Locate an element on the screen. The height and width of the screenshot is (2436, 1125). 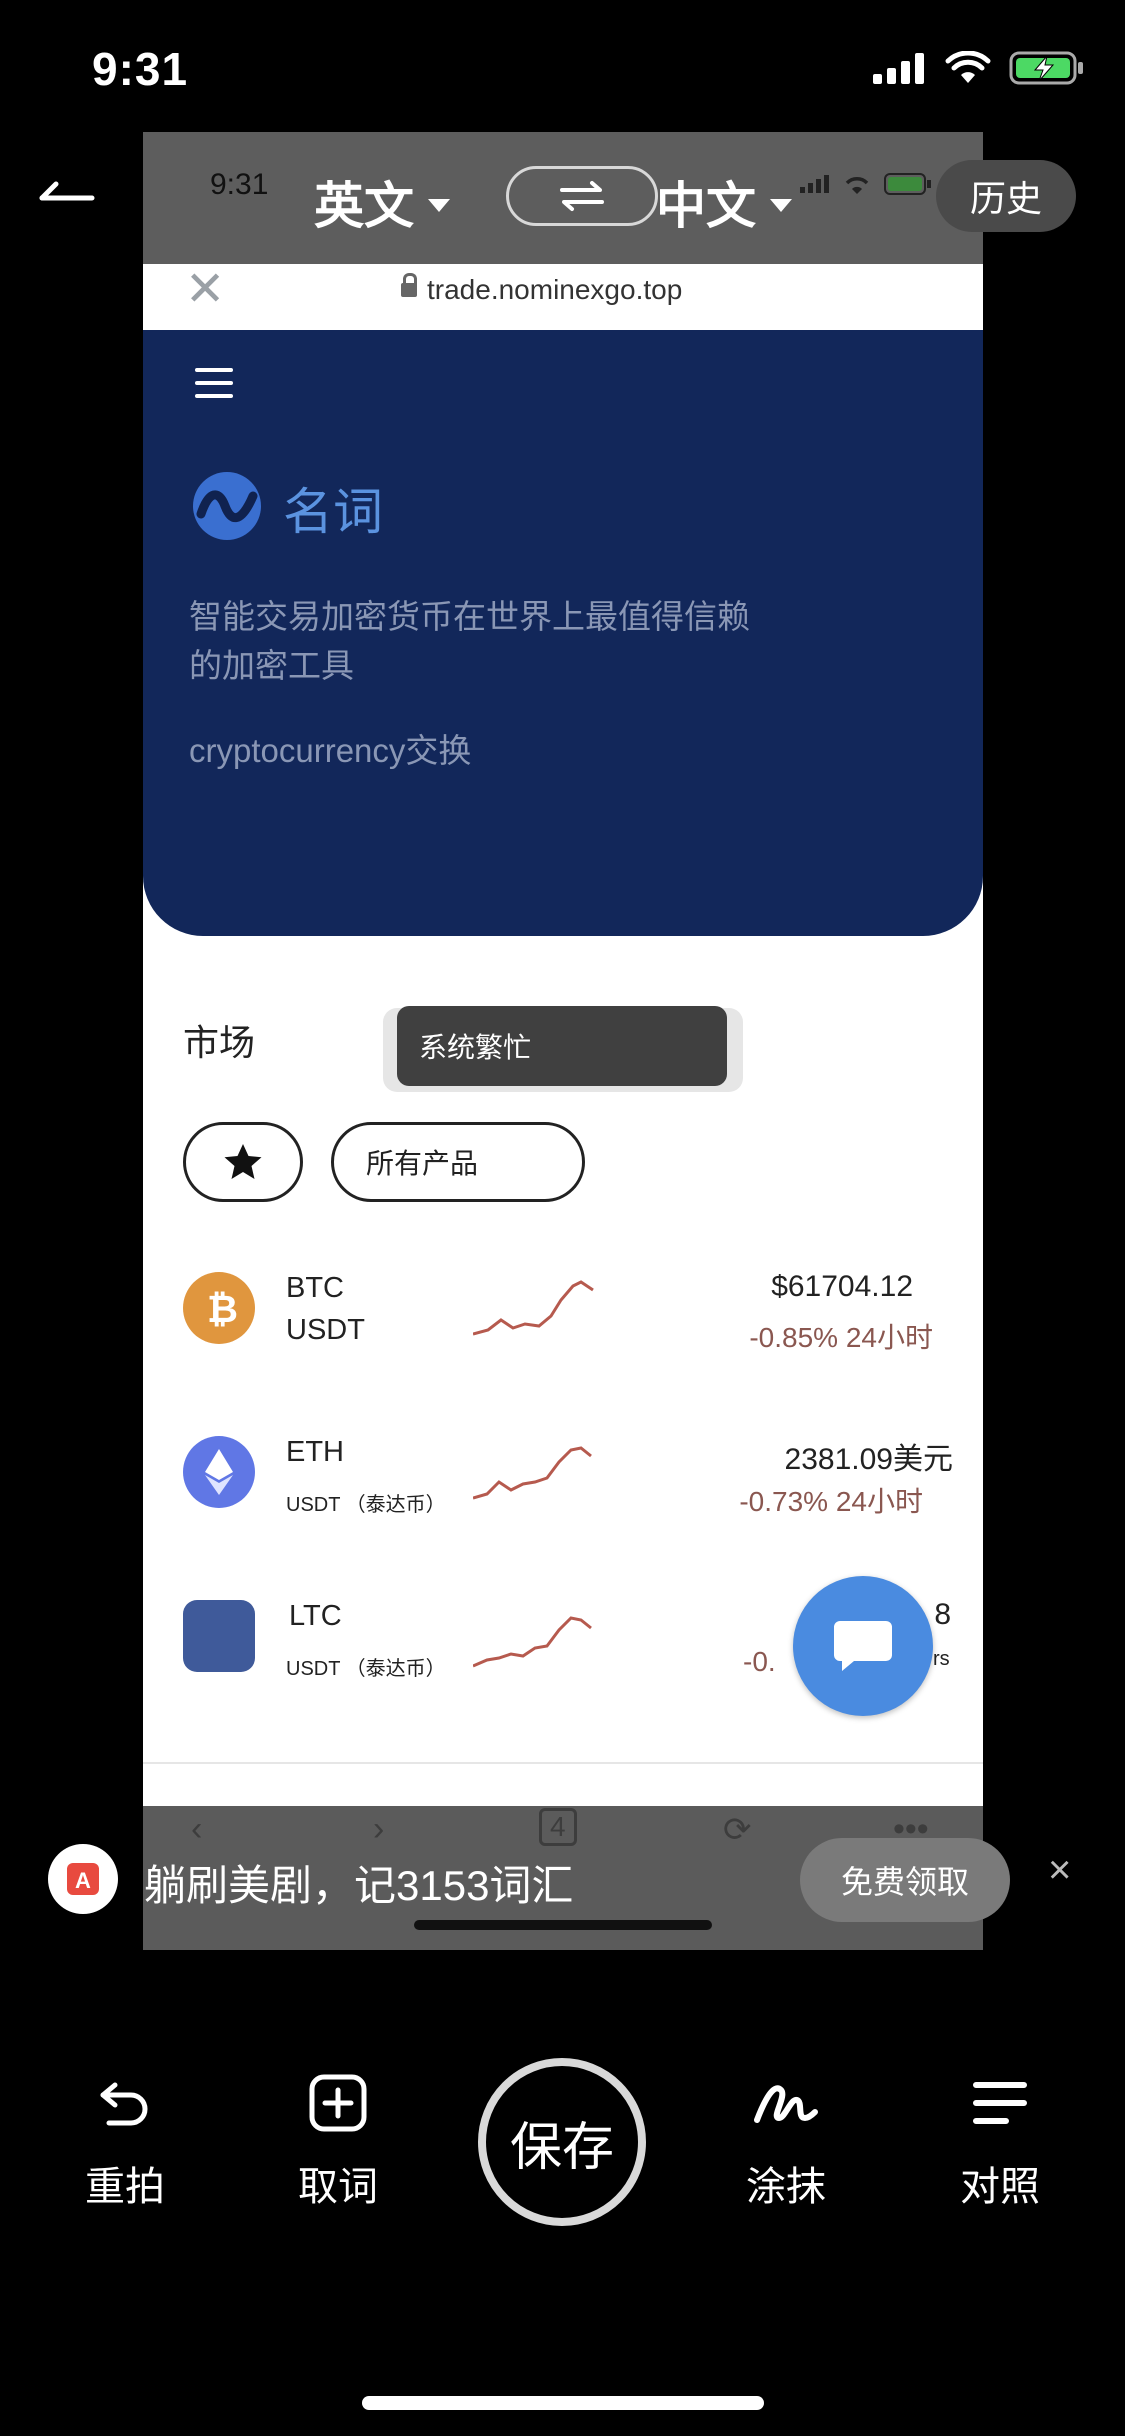
favorites-filter-button is located at coordinates (243, 1162).